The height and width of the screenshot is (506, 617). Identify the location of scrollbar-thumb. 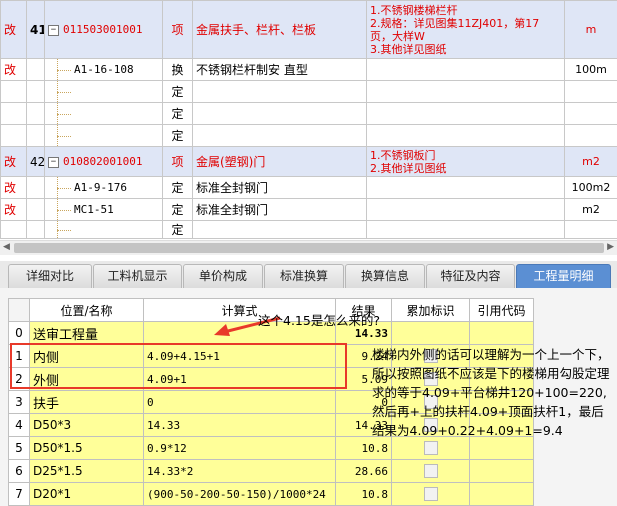
(309, 248).